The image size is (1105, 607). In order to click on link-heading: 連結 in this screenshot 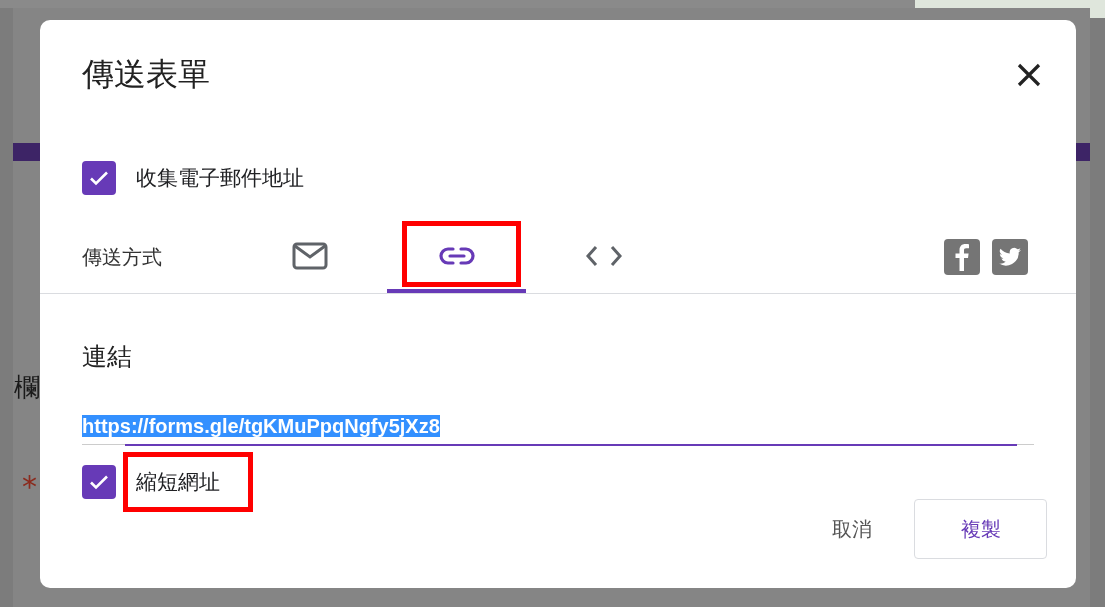, I will do `click(107, 357)`.